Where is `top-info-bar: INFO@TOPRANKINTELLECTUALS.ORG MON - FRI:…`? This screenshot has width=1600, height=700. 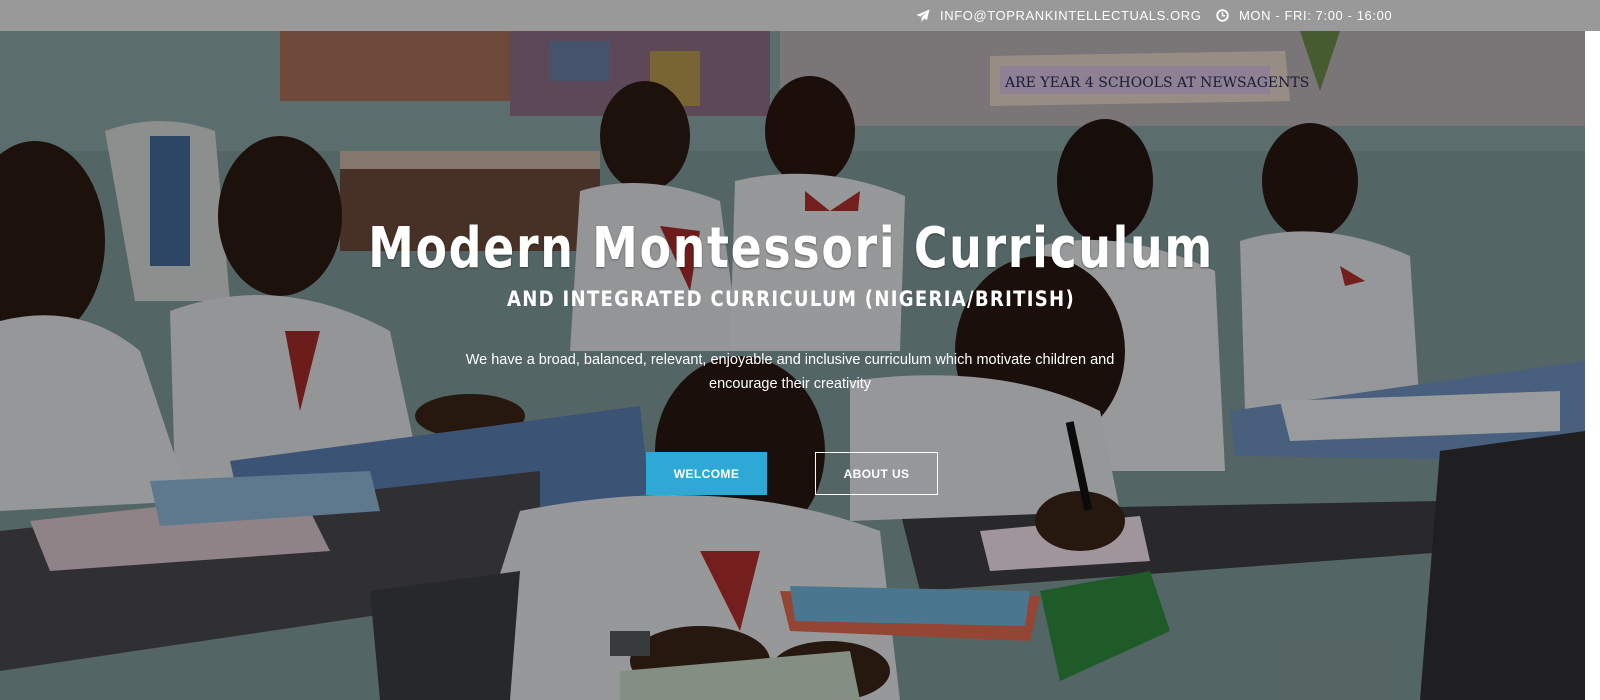
top-info-bar: INFO@TOPRANKINTELLECTUALS.ORG MON - FRI:… is located at coordinates (800, 15).